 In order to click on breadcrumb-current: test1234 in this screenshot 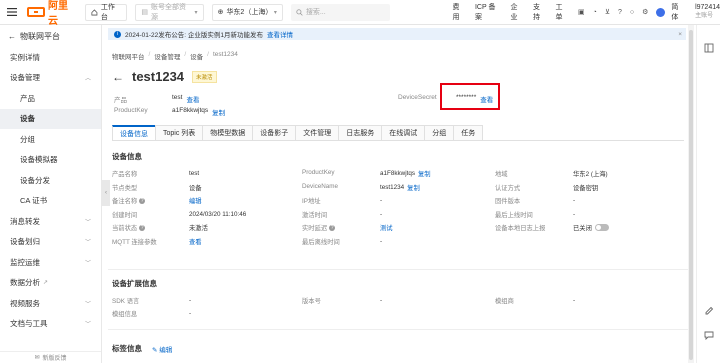, I will do `click(225, 54)`.